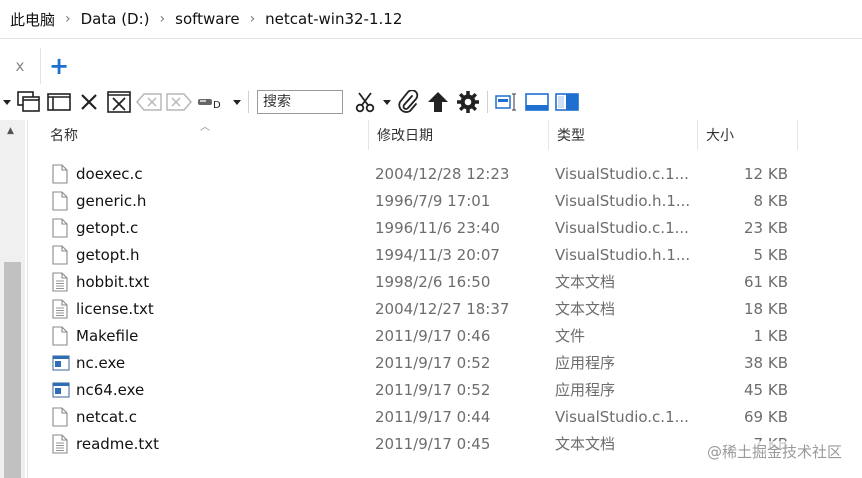 This screenshot has width=862, height=478. Describe the element at coordinates (217, 105) in the screenshot. I see `svg-text: D` at that location.